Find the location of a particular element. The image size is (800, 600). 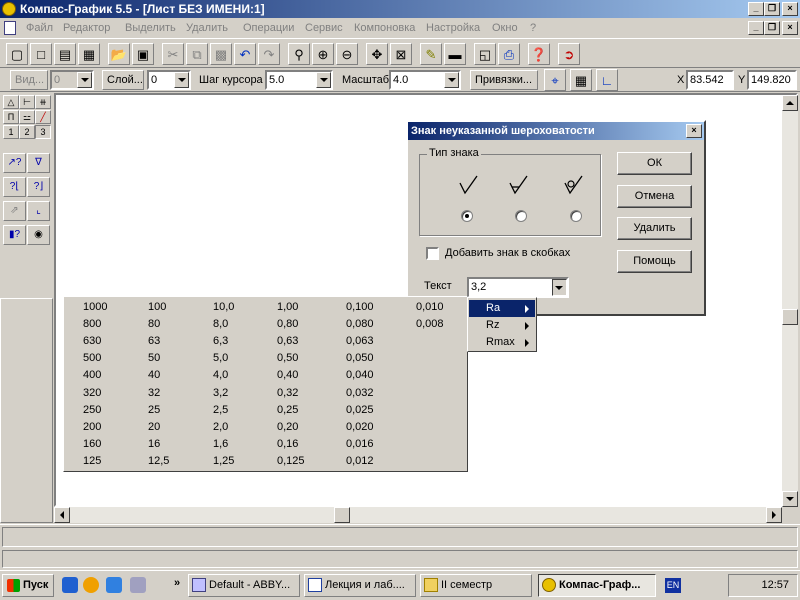

value-cell: 0,020 is located at coordinates (360, 427).